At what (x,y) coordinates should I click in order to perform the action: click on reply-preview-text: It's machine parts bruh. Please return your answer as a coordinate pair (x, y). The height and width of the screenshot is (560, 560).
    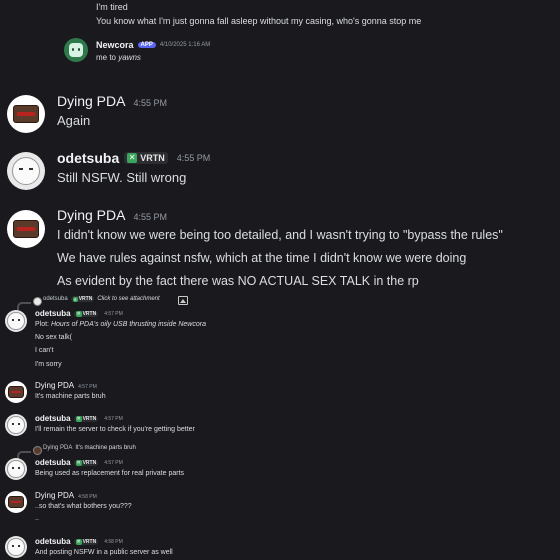
    Looking at the image, I should click on (105, 448).